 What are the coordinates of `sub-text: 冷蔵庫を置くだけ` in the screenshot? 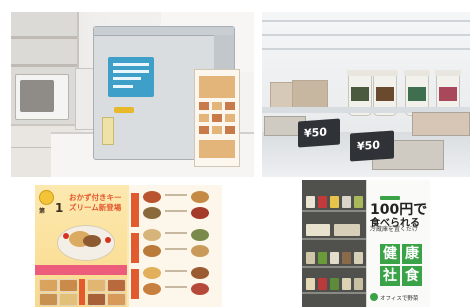 It's located at (399, 230).